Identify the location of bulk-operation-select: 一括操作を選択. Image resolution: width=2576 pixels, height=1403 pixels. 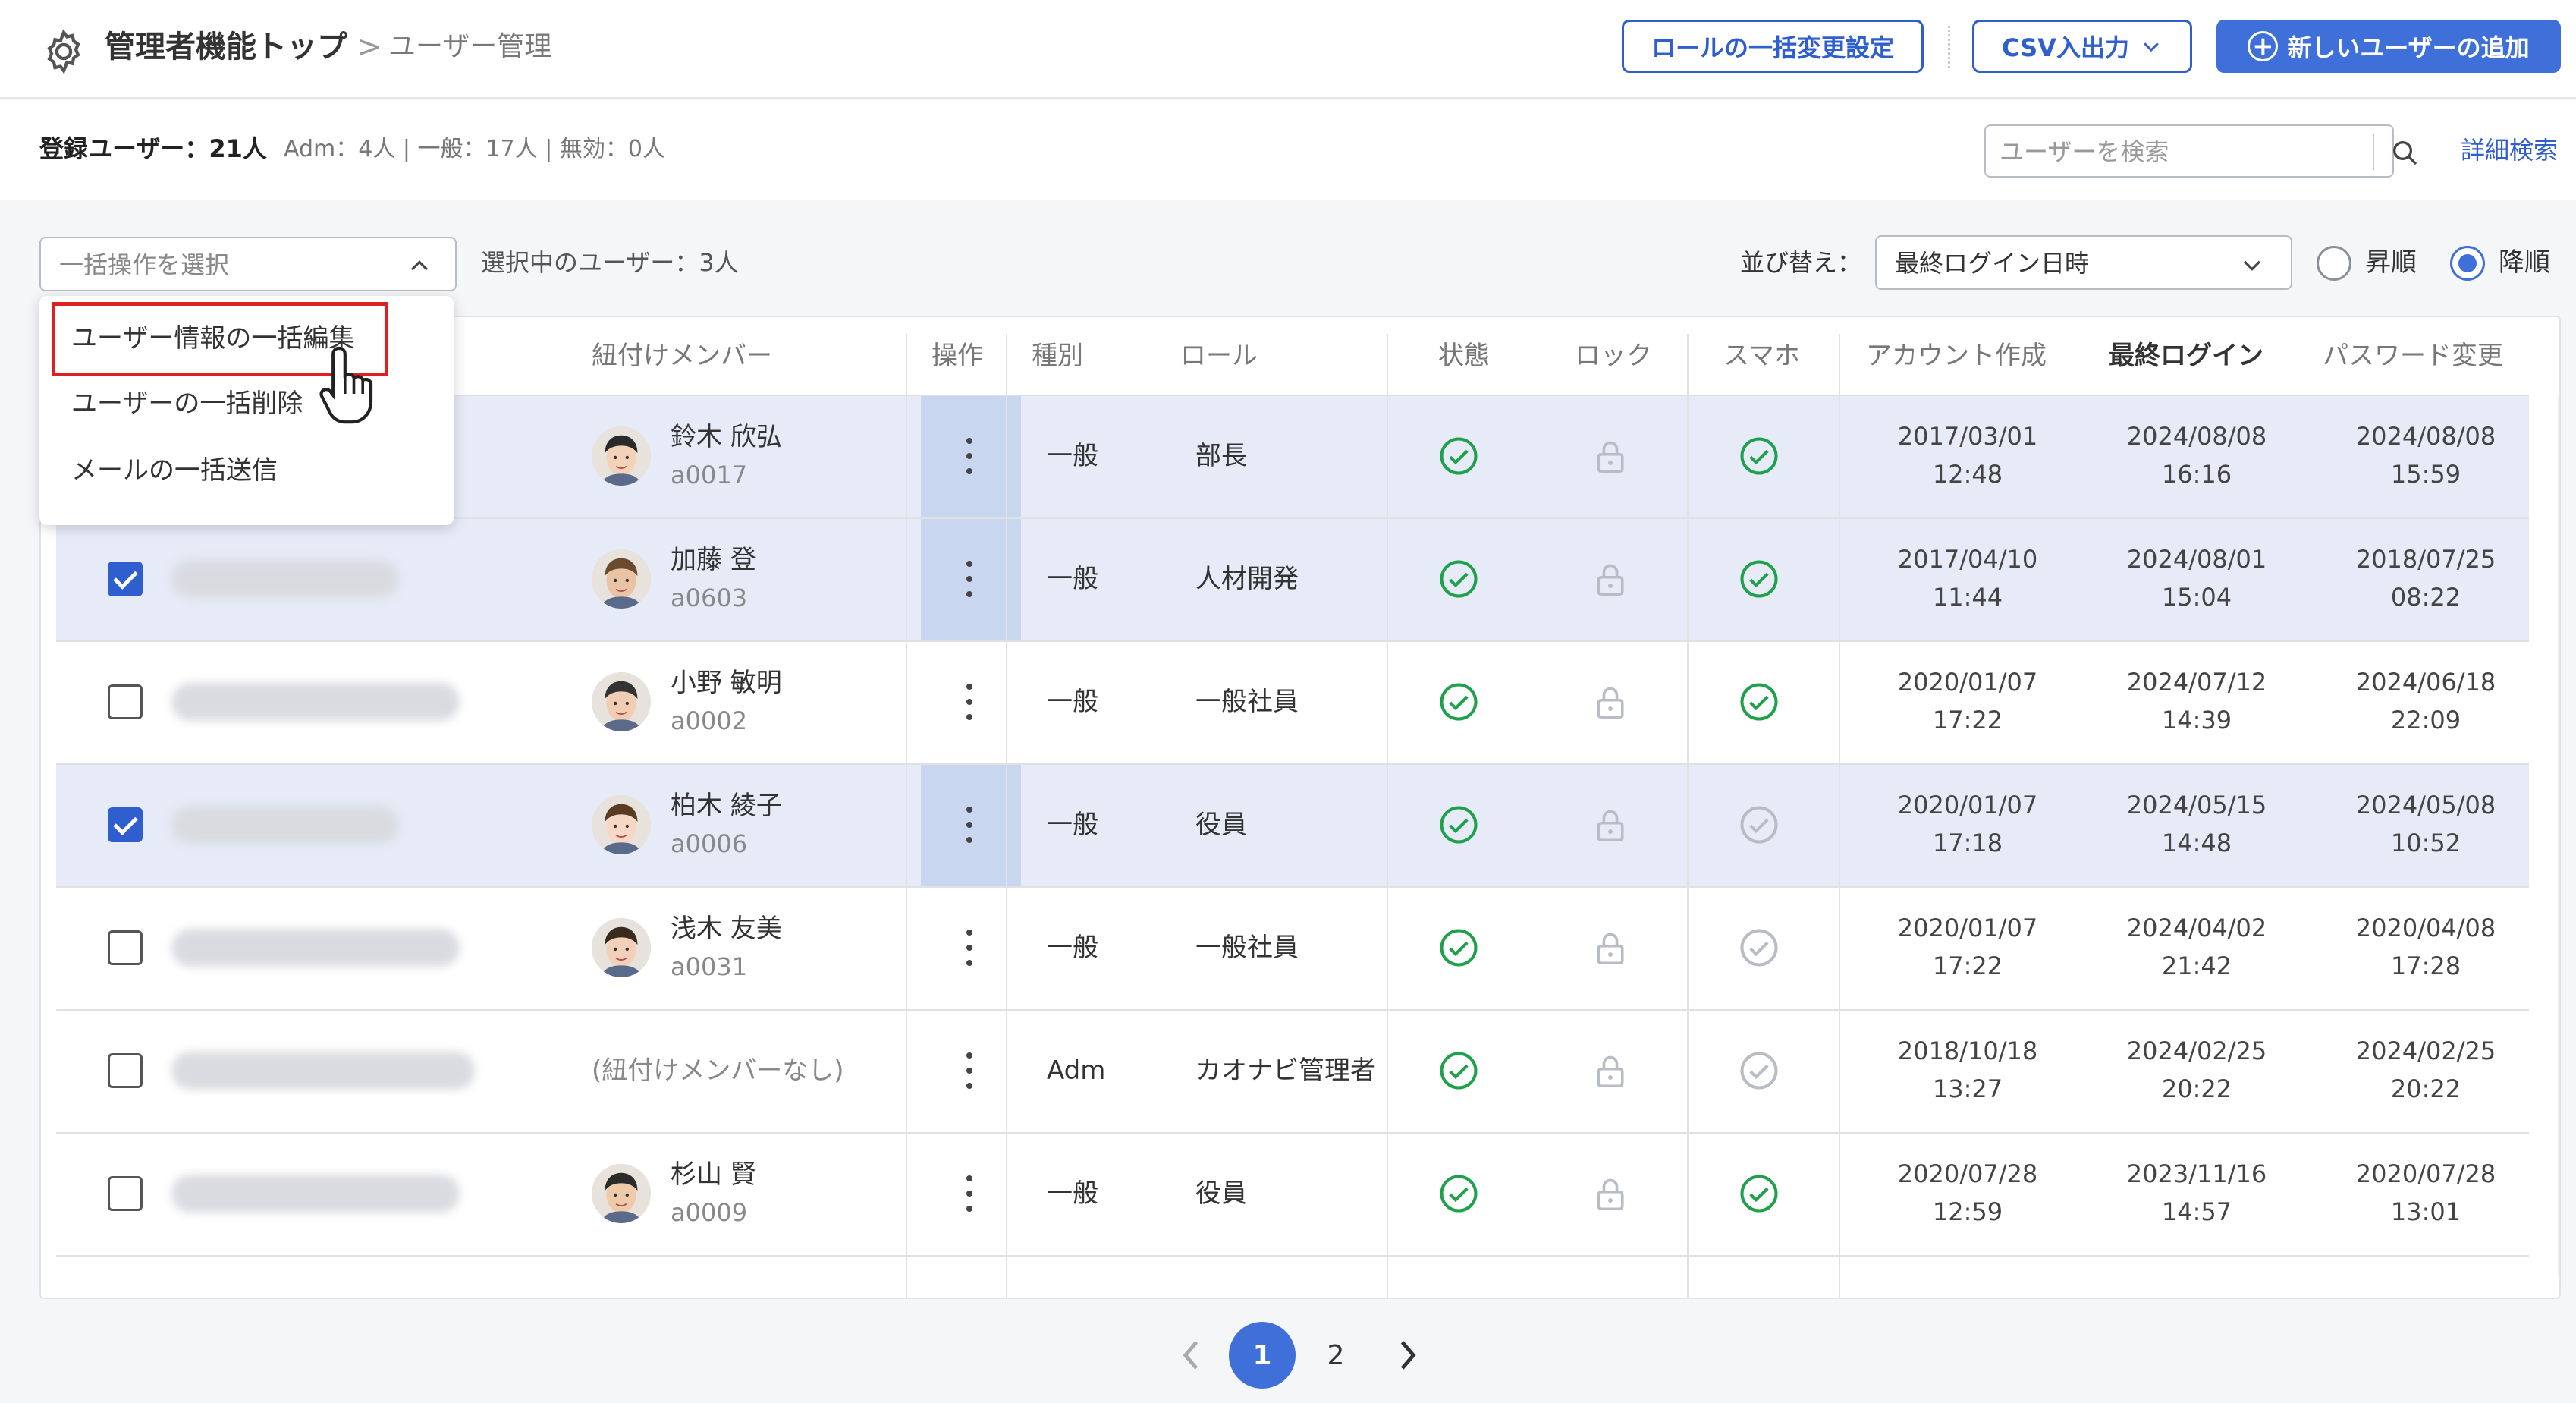
(248, 264).